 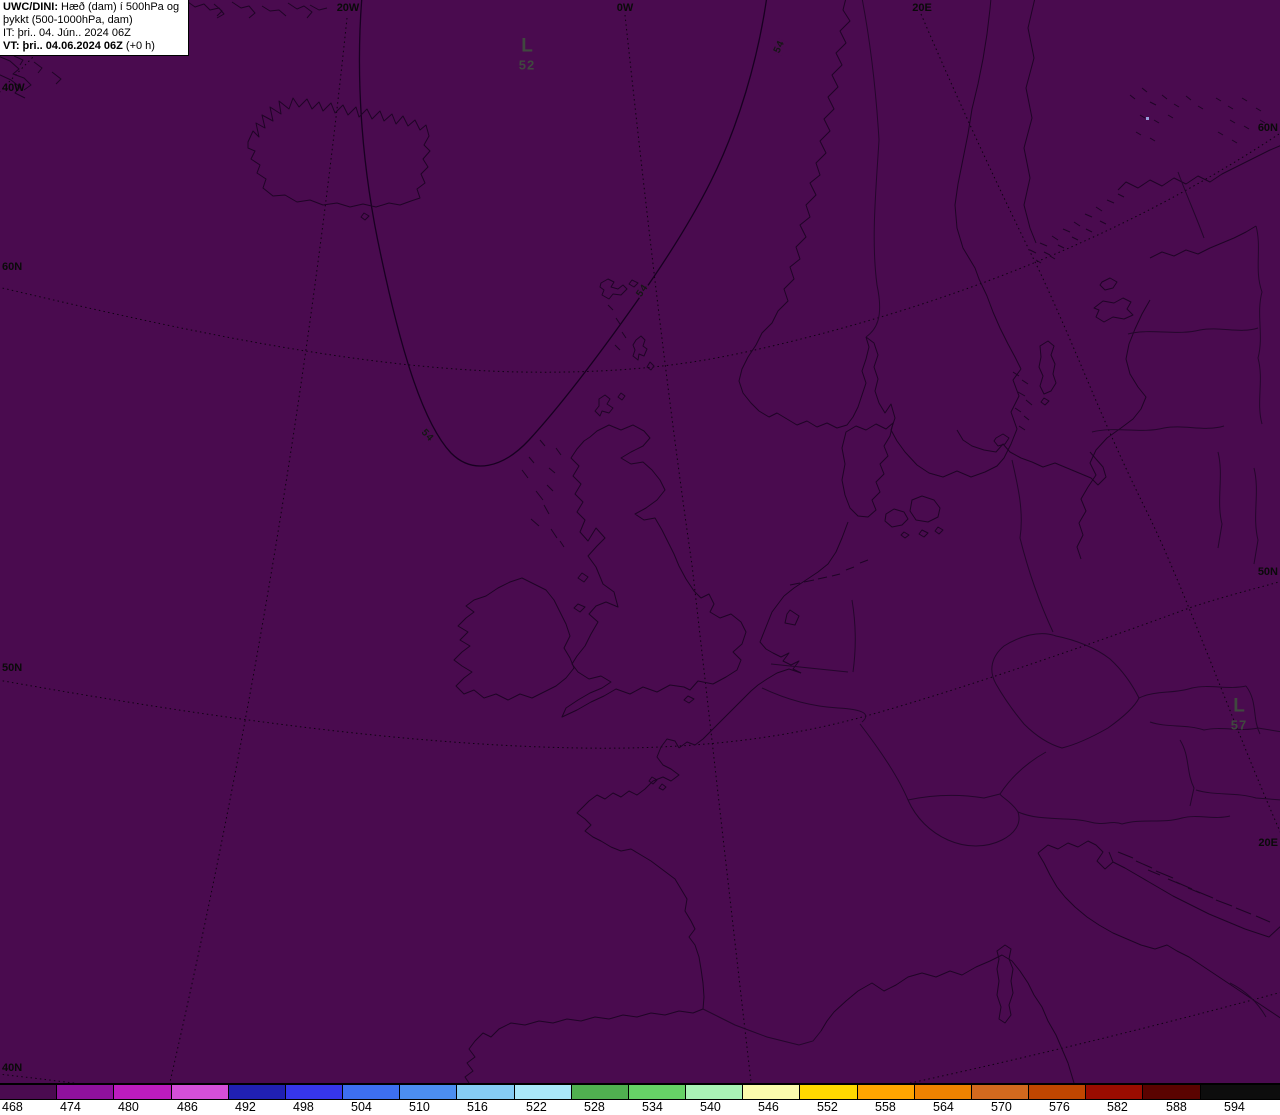 I want to click on border-balkans, so click(x=1248, y=851).